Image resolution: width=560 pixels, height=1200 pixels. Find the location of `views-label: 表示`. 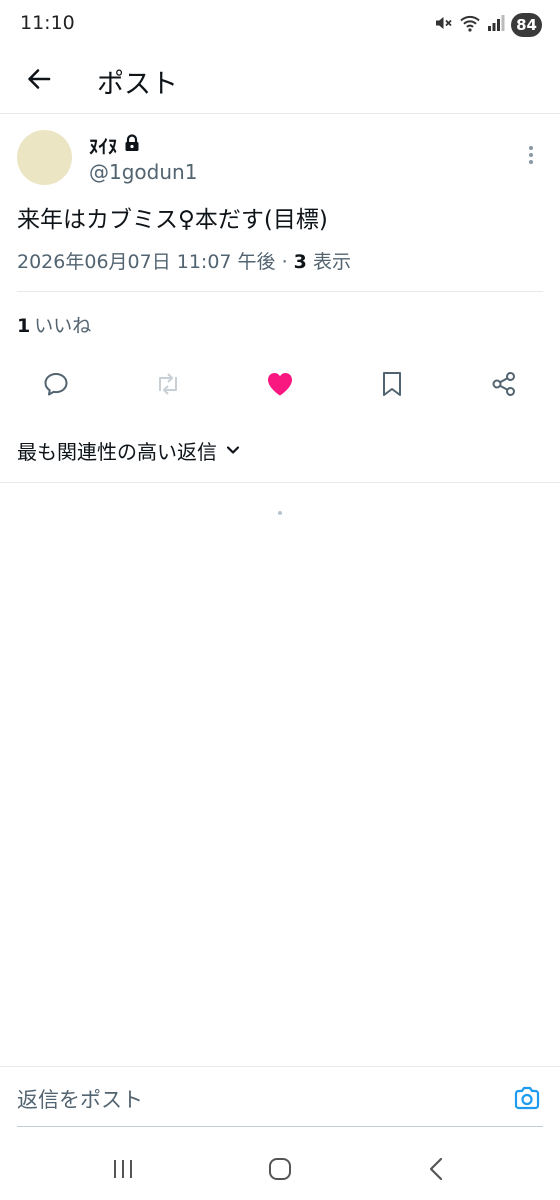

views-label: 表示 is located at coordinates (328, 262).